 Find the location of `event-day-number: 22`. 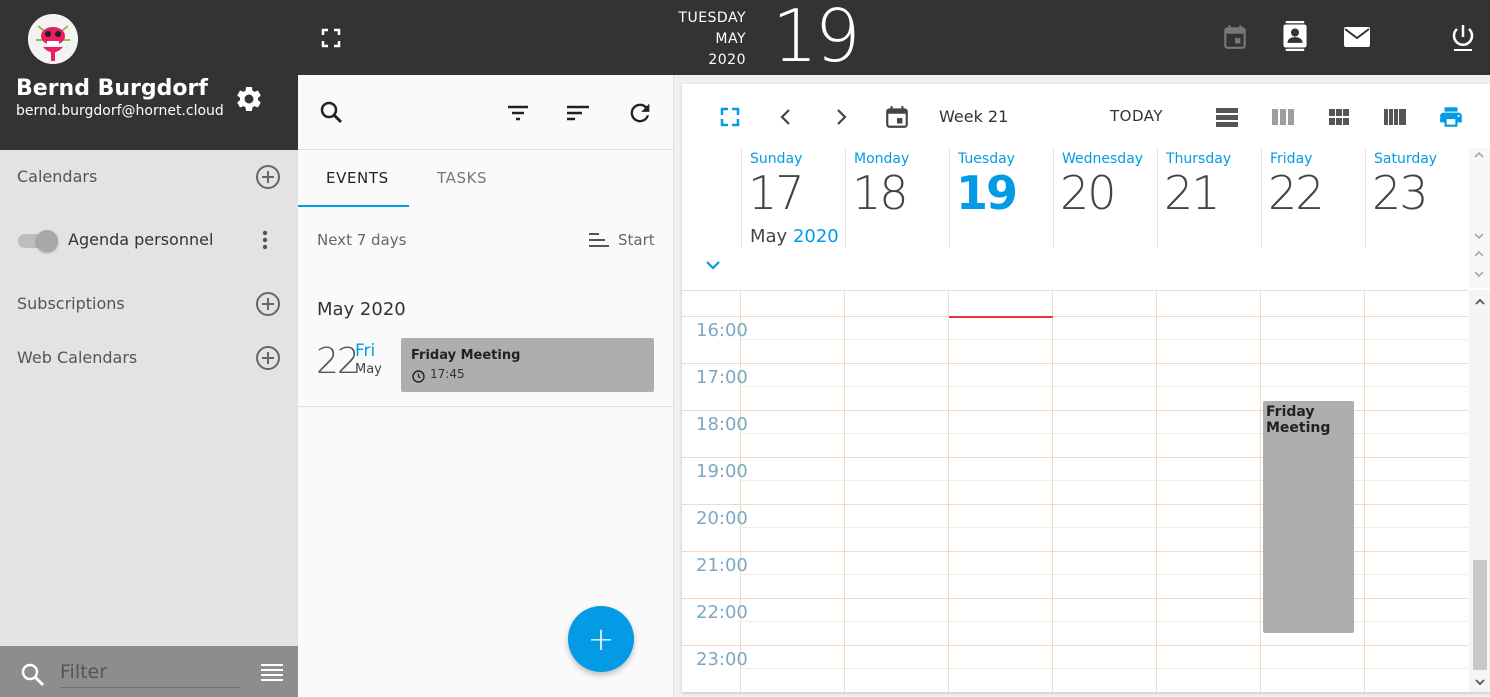

event-day-number: 22 is located at coordinates (338, 361).